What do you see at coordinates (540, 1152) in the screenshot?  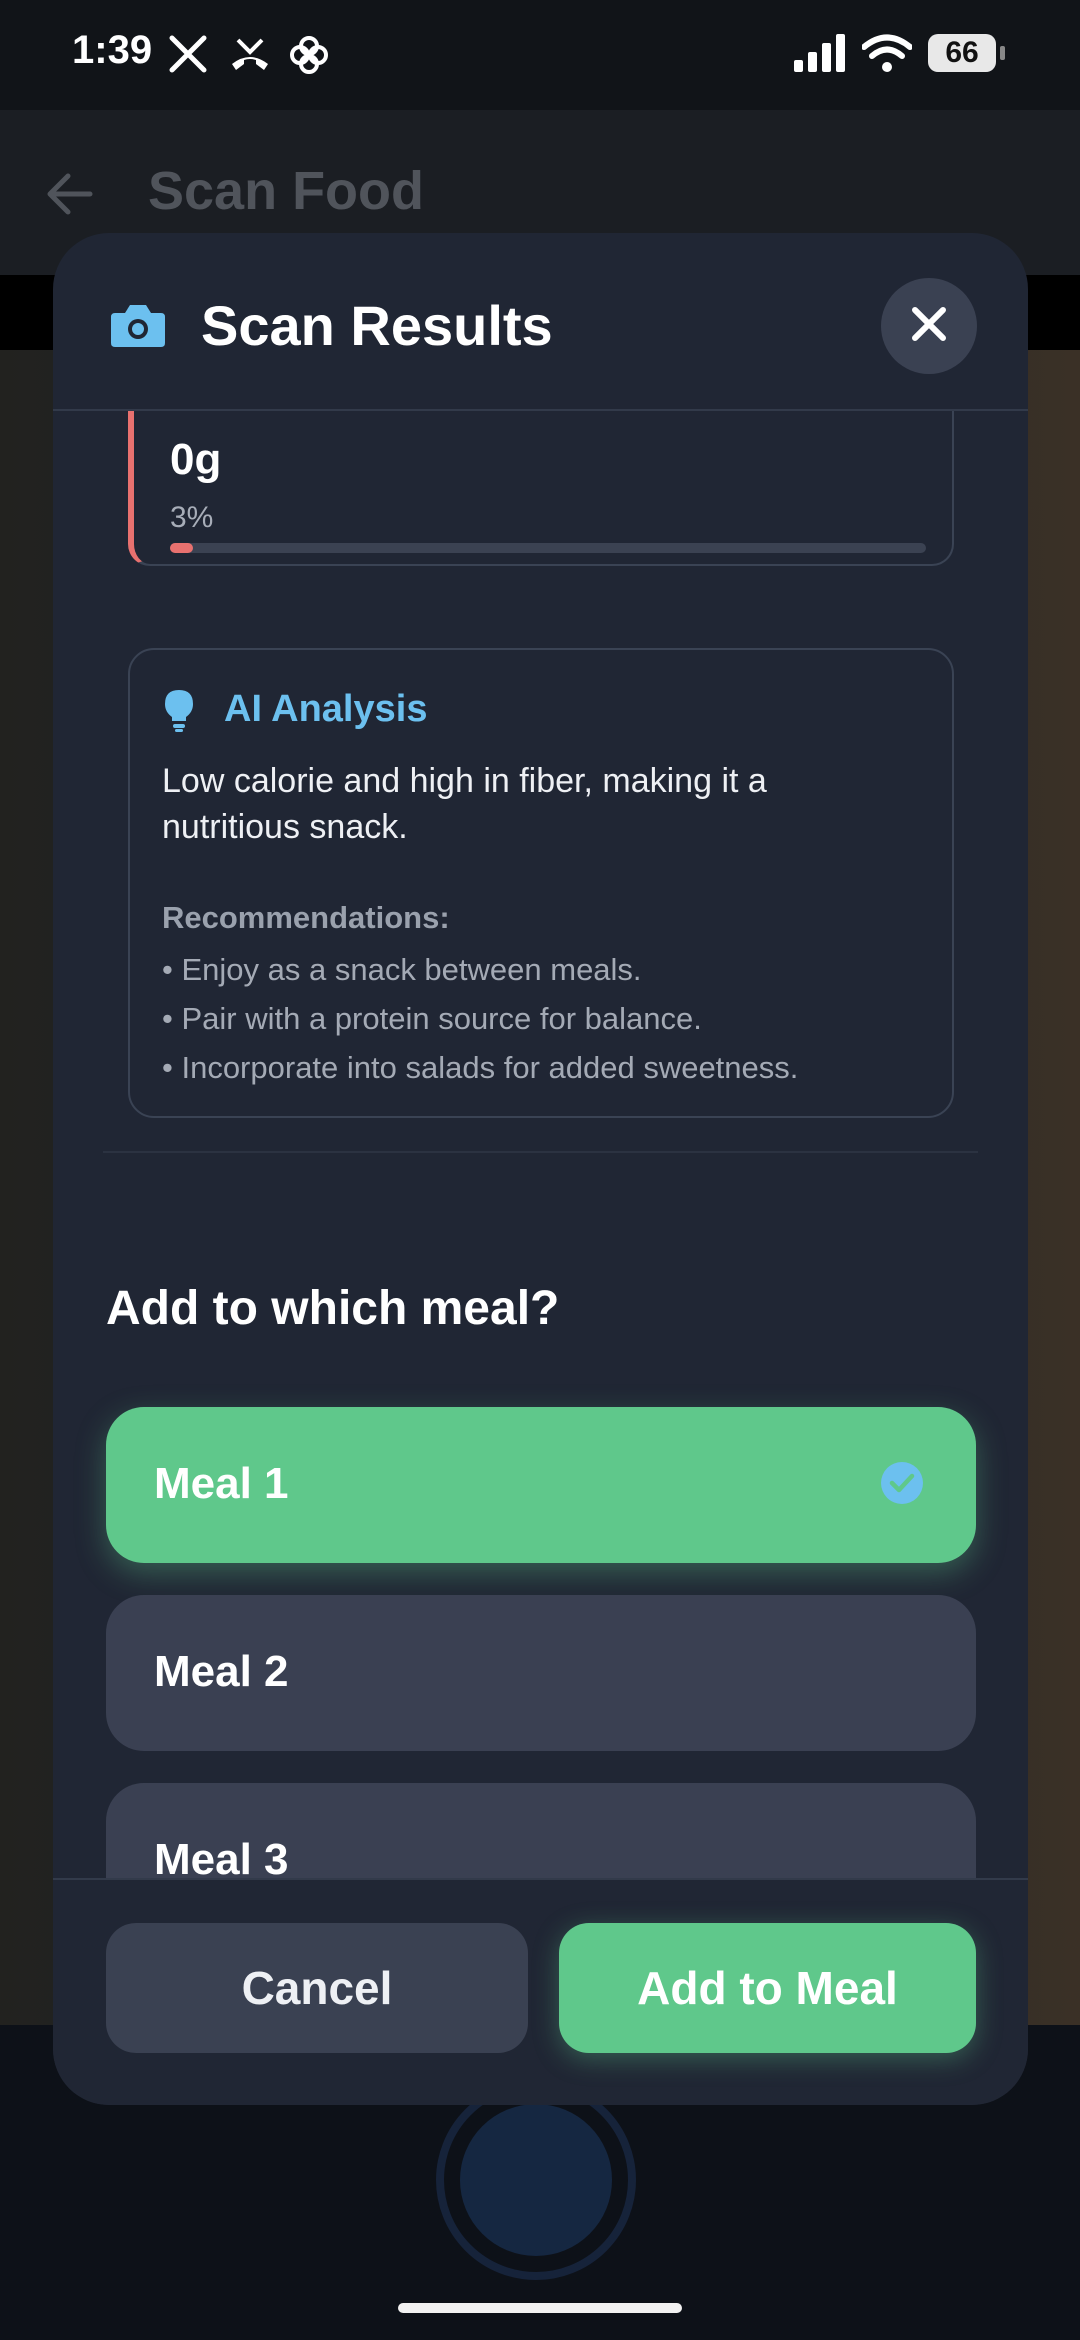 I see `section-divider` at bounding box center [540, 1152].